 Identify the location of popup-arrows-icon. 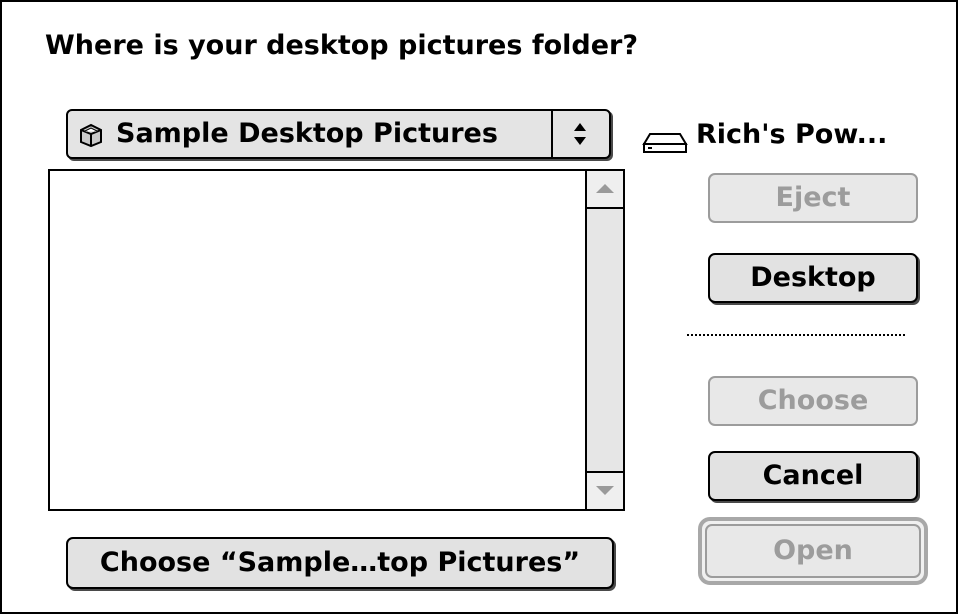
(580, 134).